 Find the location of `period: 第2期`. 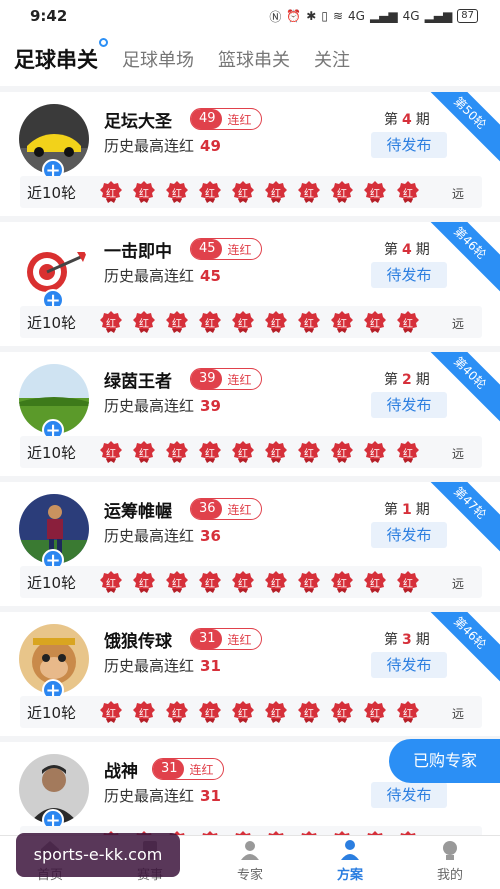

period: 第2期 is located at coordinates (407, 379).